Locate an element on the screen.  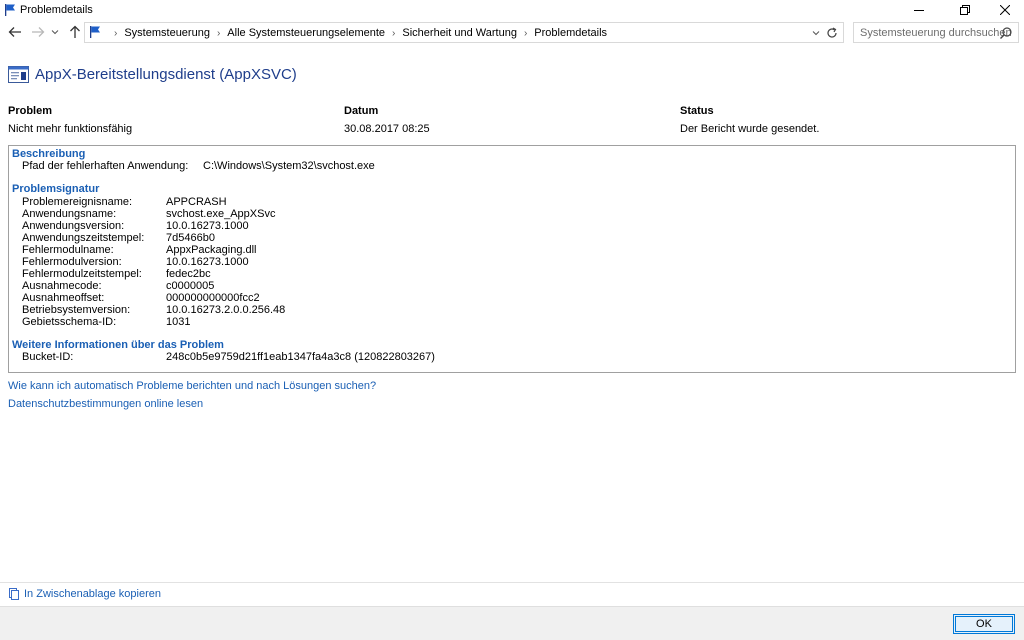
signature-value: svchost.exe_AppXSvc is located at coordinates (221, 214).